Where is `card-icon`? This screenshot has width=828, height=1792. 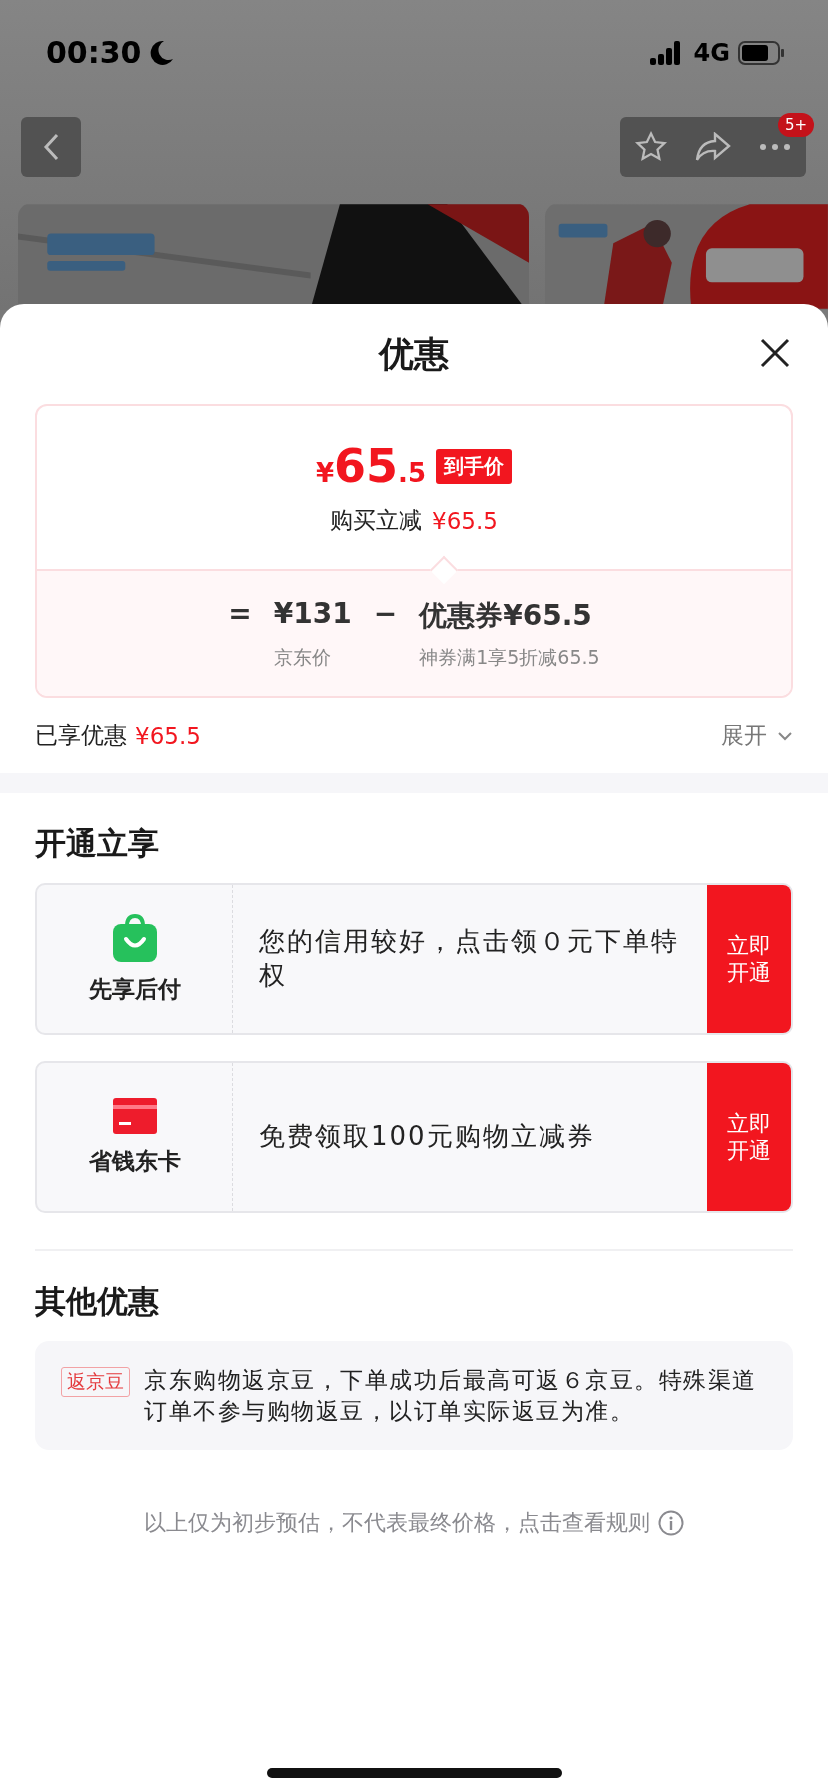 card-icon is located at coordinates (134, 1115).